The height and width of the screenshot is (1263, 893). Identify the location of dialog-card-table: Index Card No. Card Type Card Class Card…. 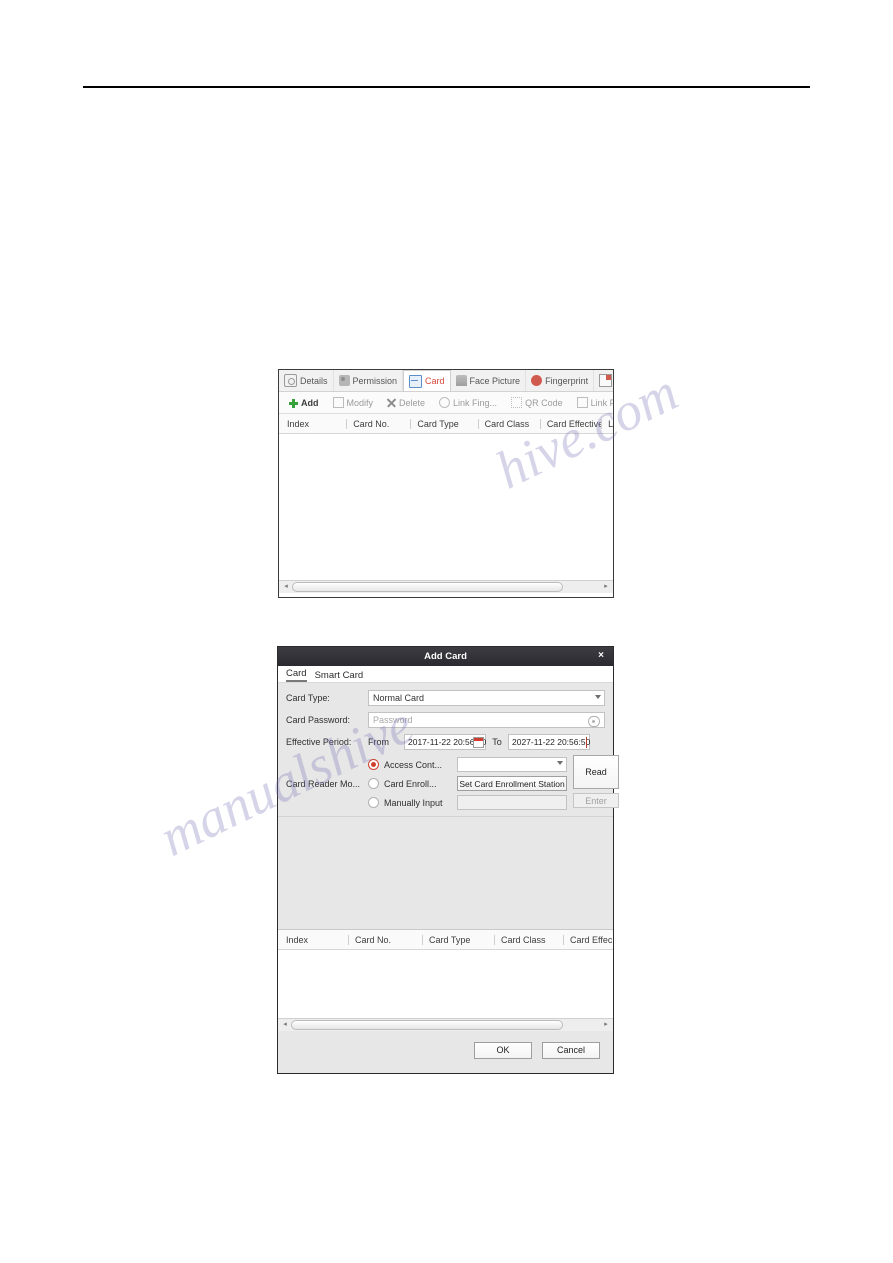
(445, 980).